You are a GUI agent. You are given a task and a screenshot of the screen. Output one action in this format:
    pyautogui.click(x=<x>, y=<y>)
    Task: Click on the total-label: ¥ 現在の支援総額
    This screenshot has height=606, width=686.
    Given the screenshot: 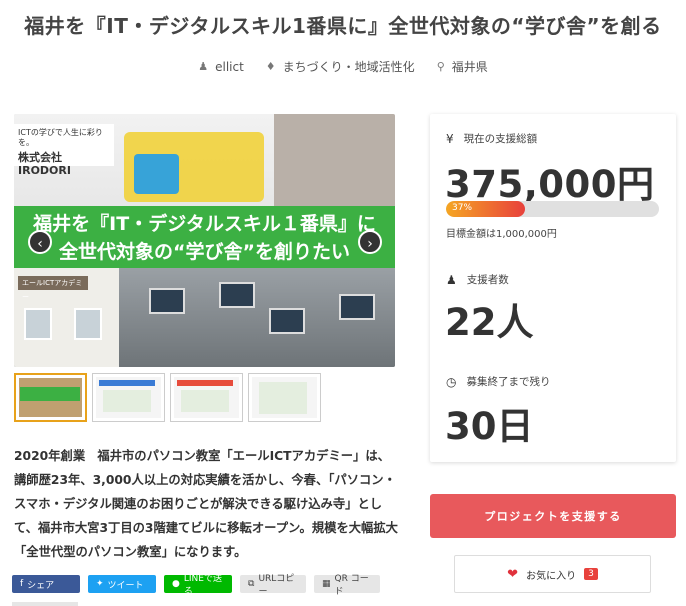 What is the action you would take?
    pyautogui.click(x=492, y=138)
    